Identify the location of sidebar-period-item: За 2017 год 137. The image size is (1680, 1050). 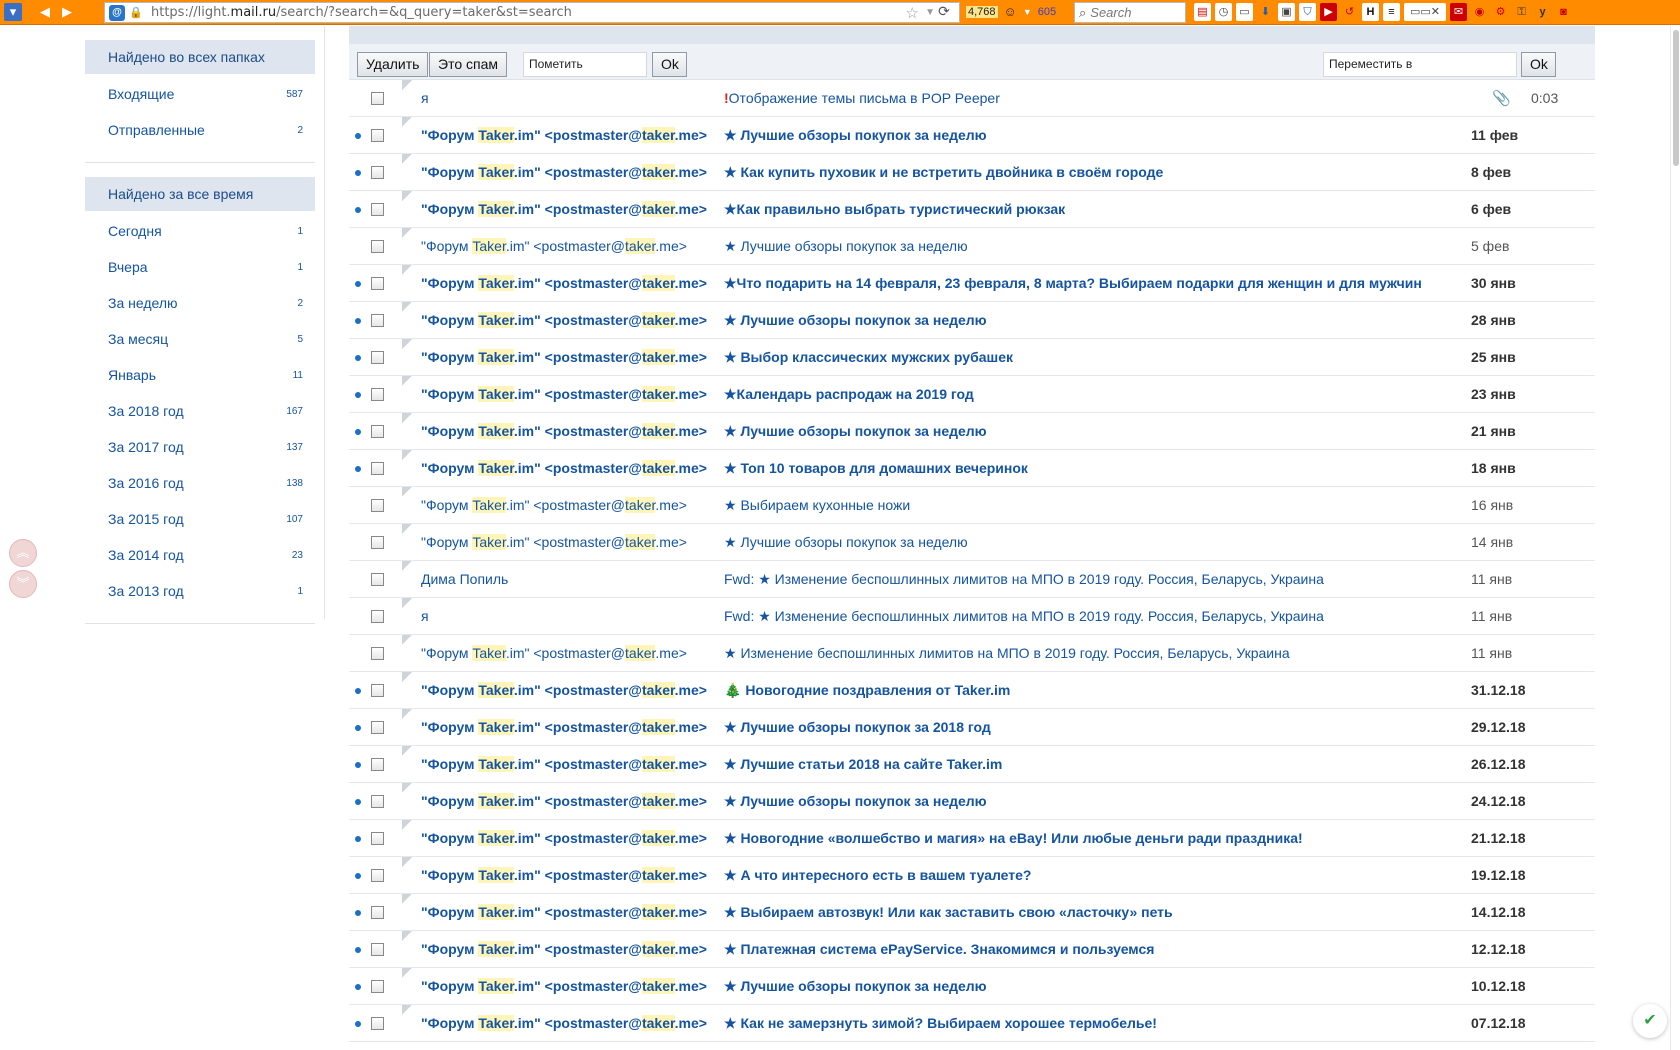
(200, 447).